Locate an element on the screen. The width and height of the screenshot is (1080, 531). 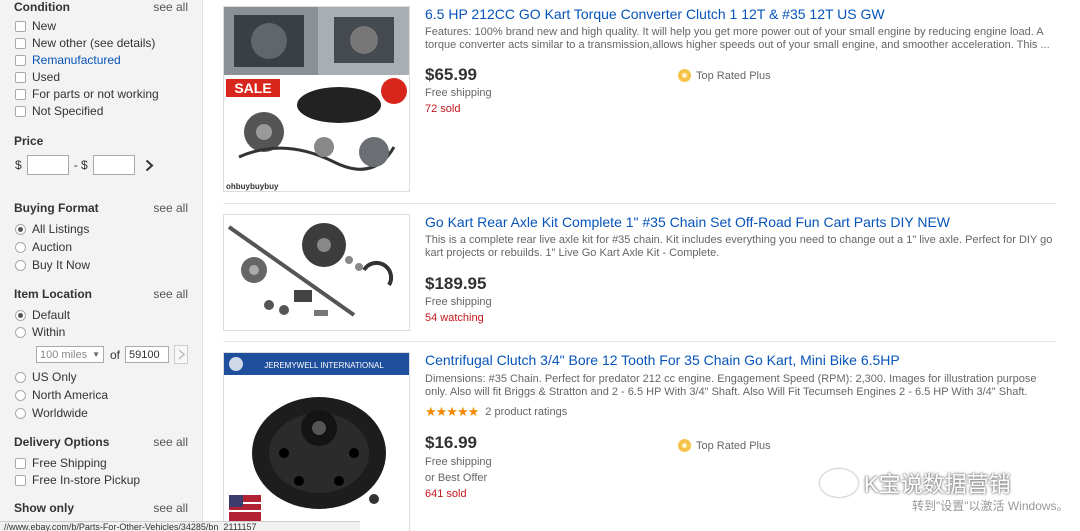
listing-image: JEREMYWELL INTERNATIONAL is located at coordinates (316, 441).